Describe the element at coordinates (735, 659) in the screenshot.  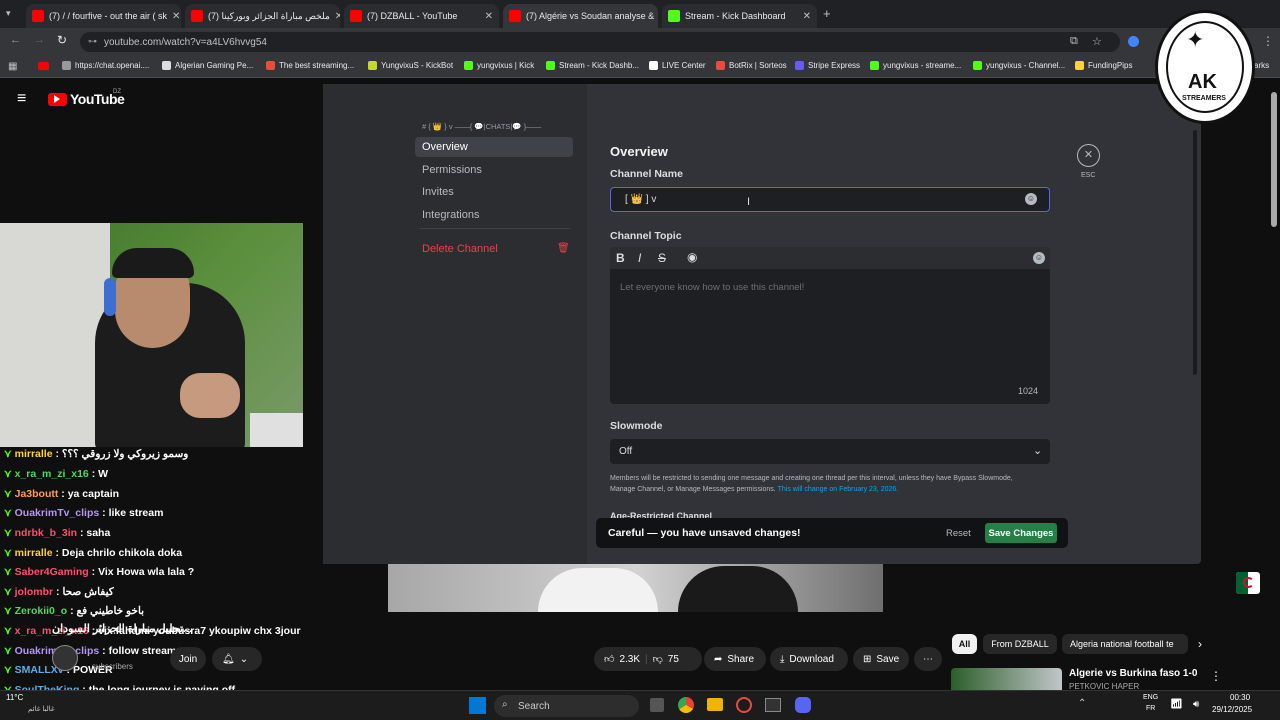
I see `share-button: ➦ Share` at that location.